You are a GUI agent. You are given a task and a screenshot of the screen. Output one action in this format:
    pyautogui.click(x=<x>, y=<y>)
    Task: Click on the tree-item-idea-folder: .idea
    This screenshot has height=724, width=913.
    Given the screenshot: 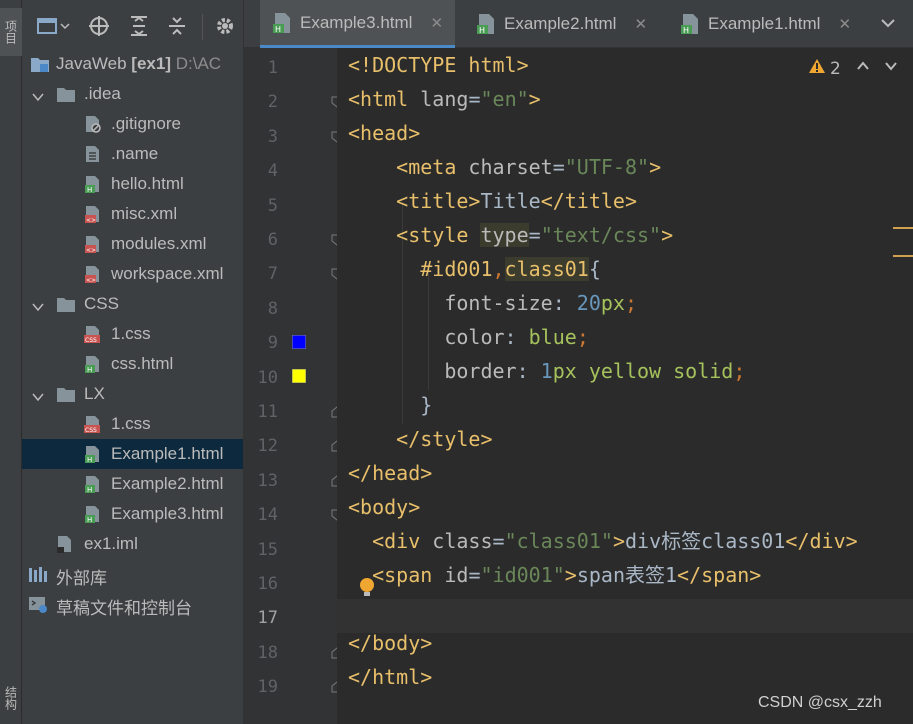 What is the action you would take?
    pyautogui.click(x=132, y=94)
    